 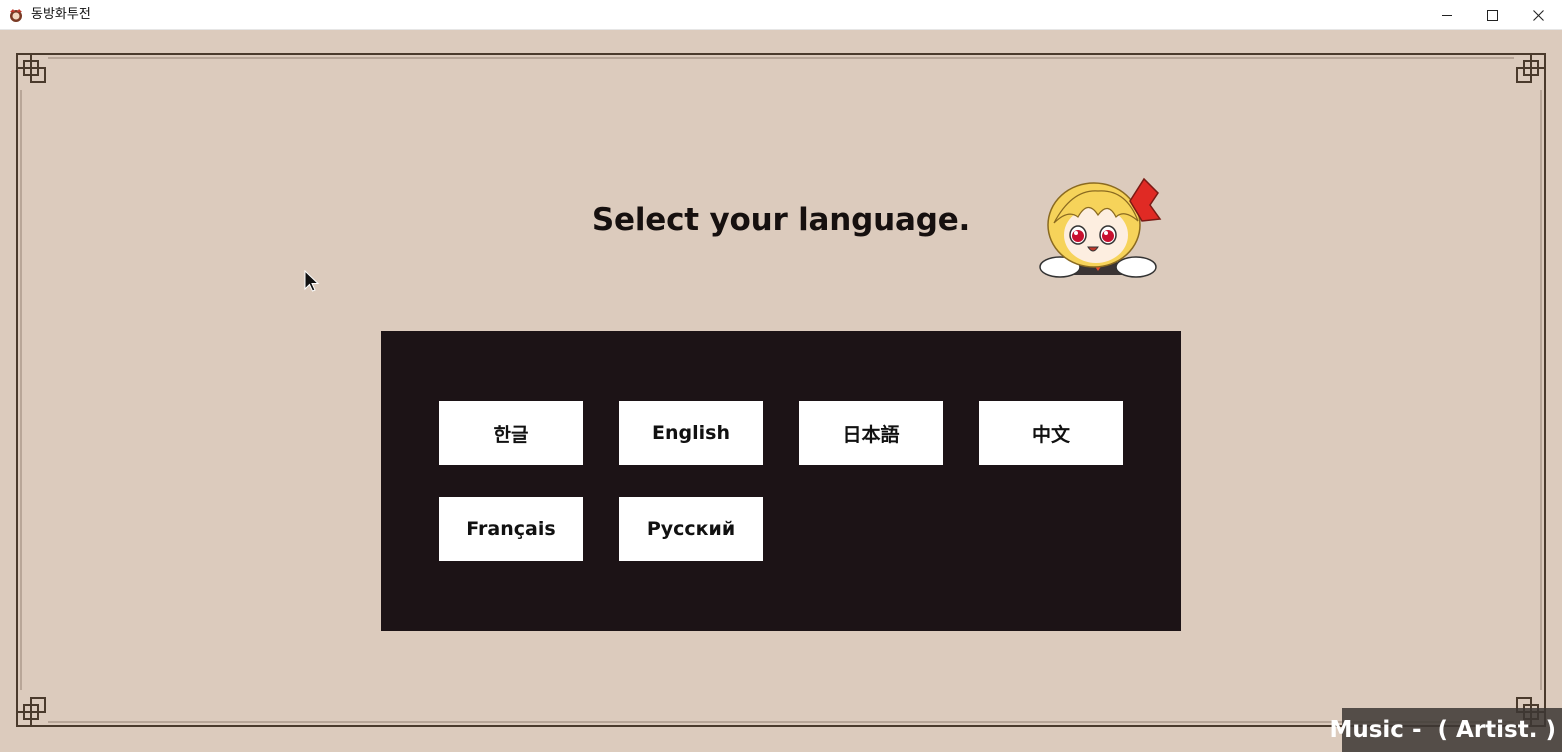 I want to click on mouse-cursor-icon, so click(x=312, y=281).